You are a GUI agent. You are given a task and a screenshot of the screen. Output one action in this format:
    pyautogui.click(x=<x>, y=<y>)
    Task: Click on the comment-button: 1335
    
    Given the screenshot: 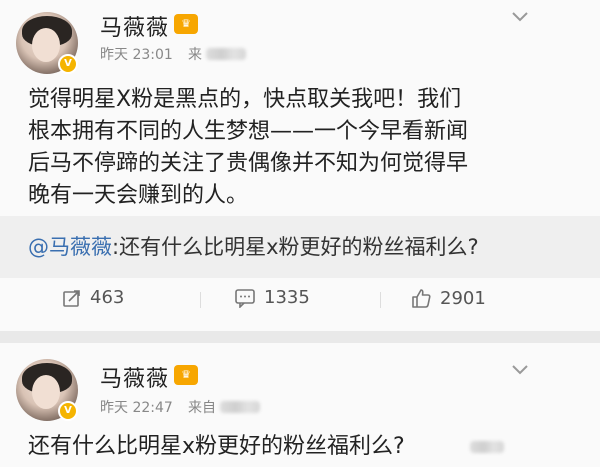 What is the action you would take?
    pyautogui.click(x=272, y=297)
    